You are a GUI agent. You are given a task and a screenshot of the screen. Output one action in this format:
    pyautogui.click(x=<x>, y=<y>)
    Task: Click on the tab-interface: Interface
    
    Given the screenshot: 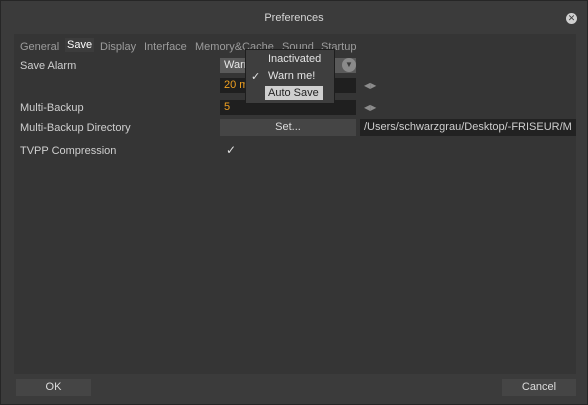 What is the action you would take?
    pyautogui.click(x=165, y=47)
    